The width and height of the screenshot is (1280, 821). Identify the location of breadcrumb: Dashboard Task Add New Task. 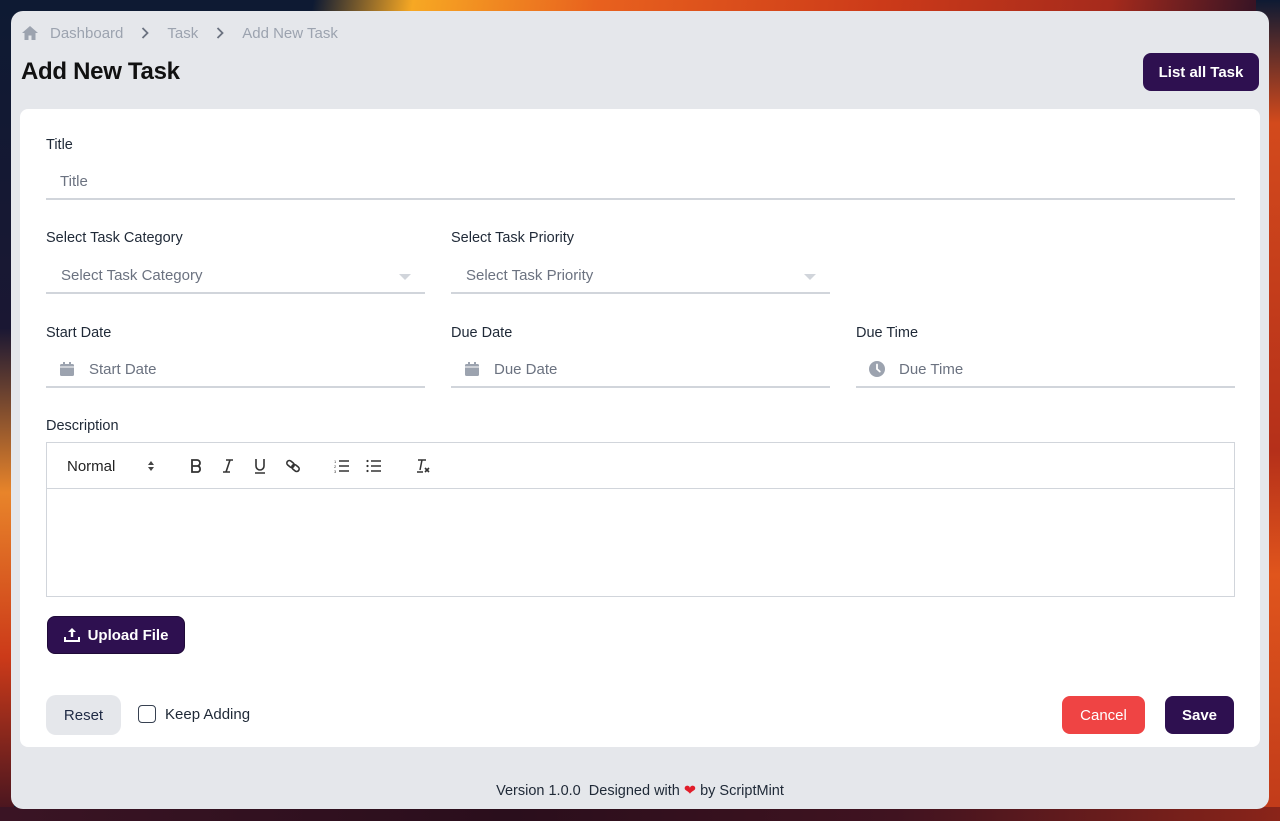
(179, 33).